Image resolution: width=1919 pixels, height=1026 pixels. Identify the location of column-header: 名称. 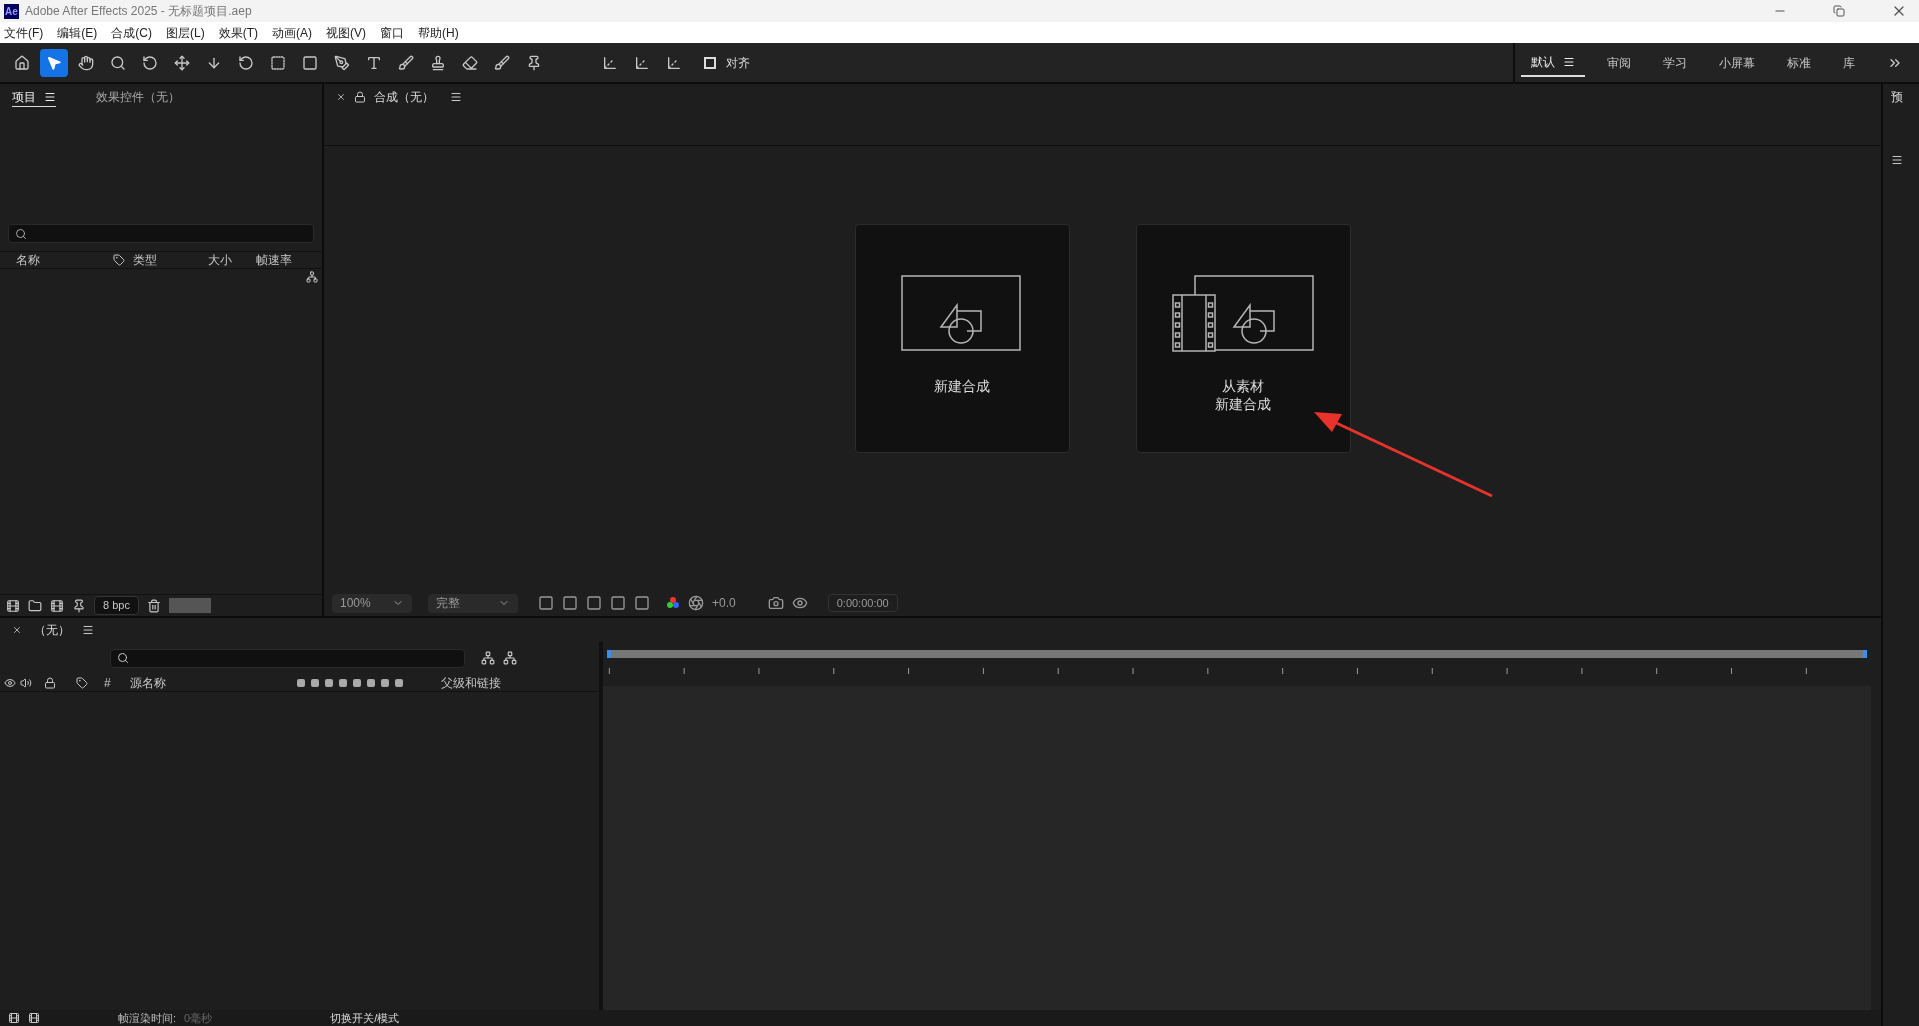
(58, 260).